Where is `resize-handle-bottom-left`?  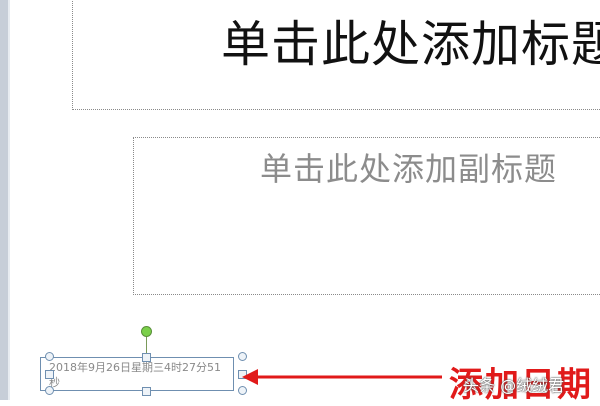 resize-handle-bottom-left is located at coordinates (49, 390).